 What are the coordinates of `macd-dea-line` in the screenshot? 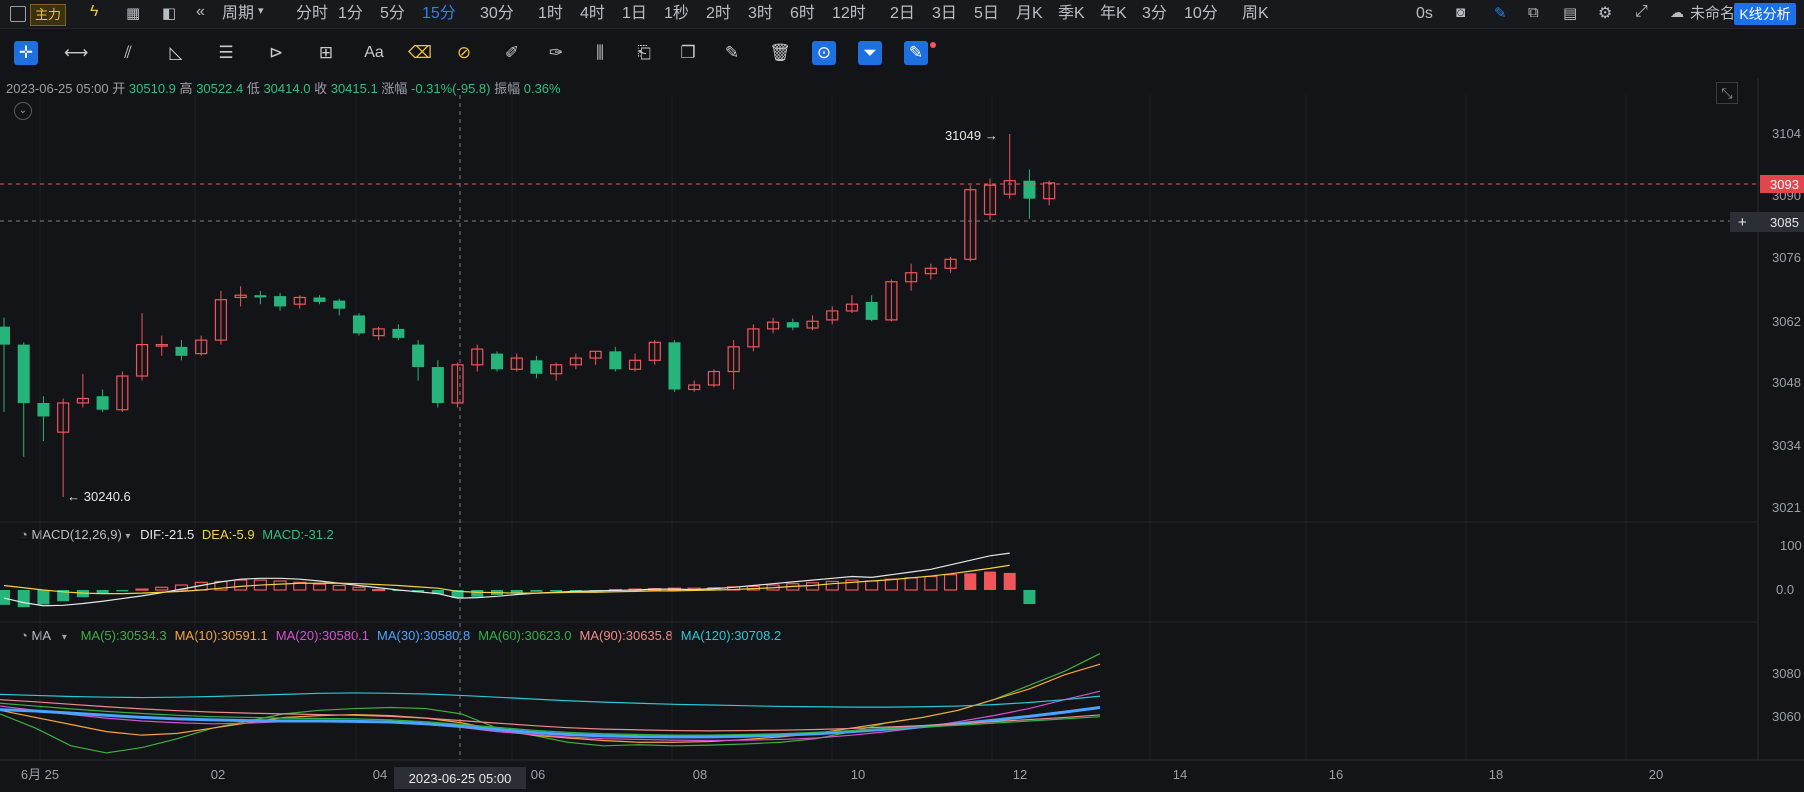 It's located at (506, 579).